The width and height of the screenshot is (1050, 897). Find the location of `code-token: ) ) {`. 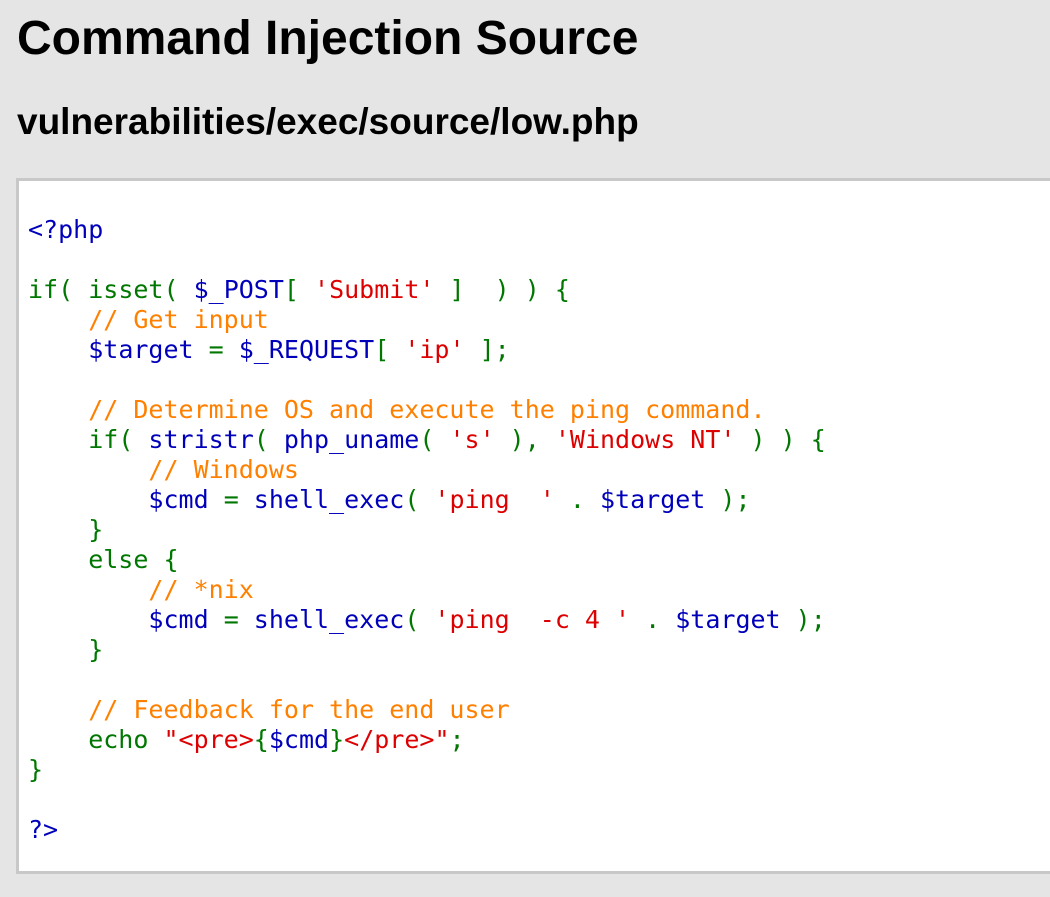

code-token: ) ) { is located at coordinates (780, 439).